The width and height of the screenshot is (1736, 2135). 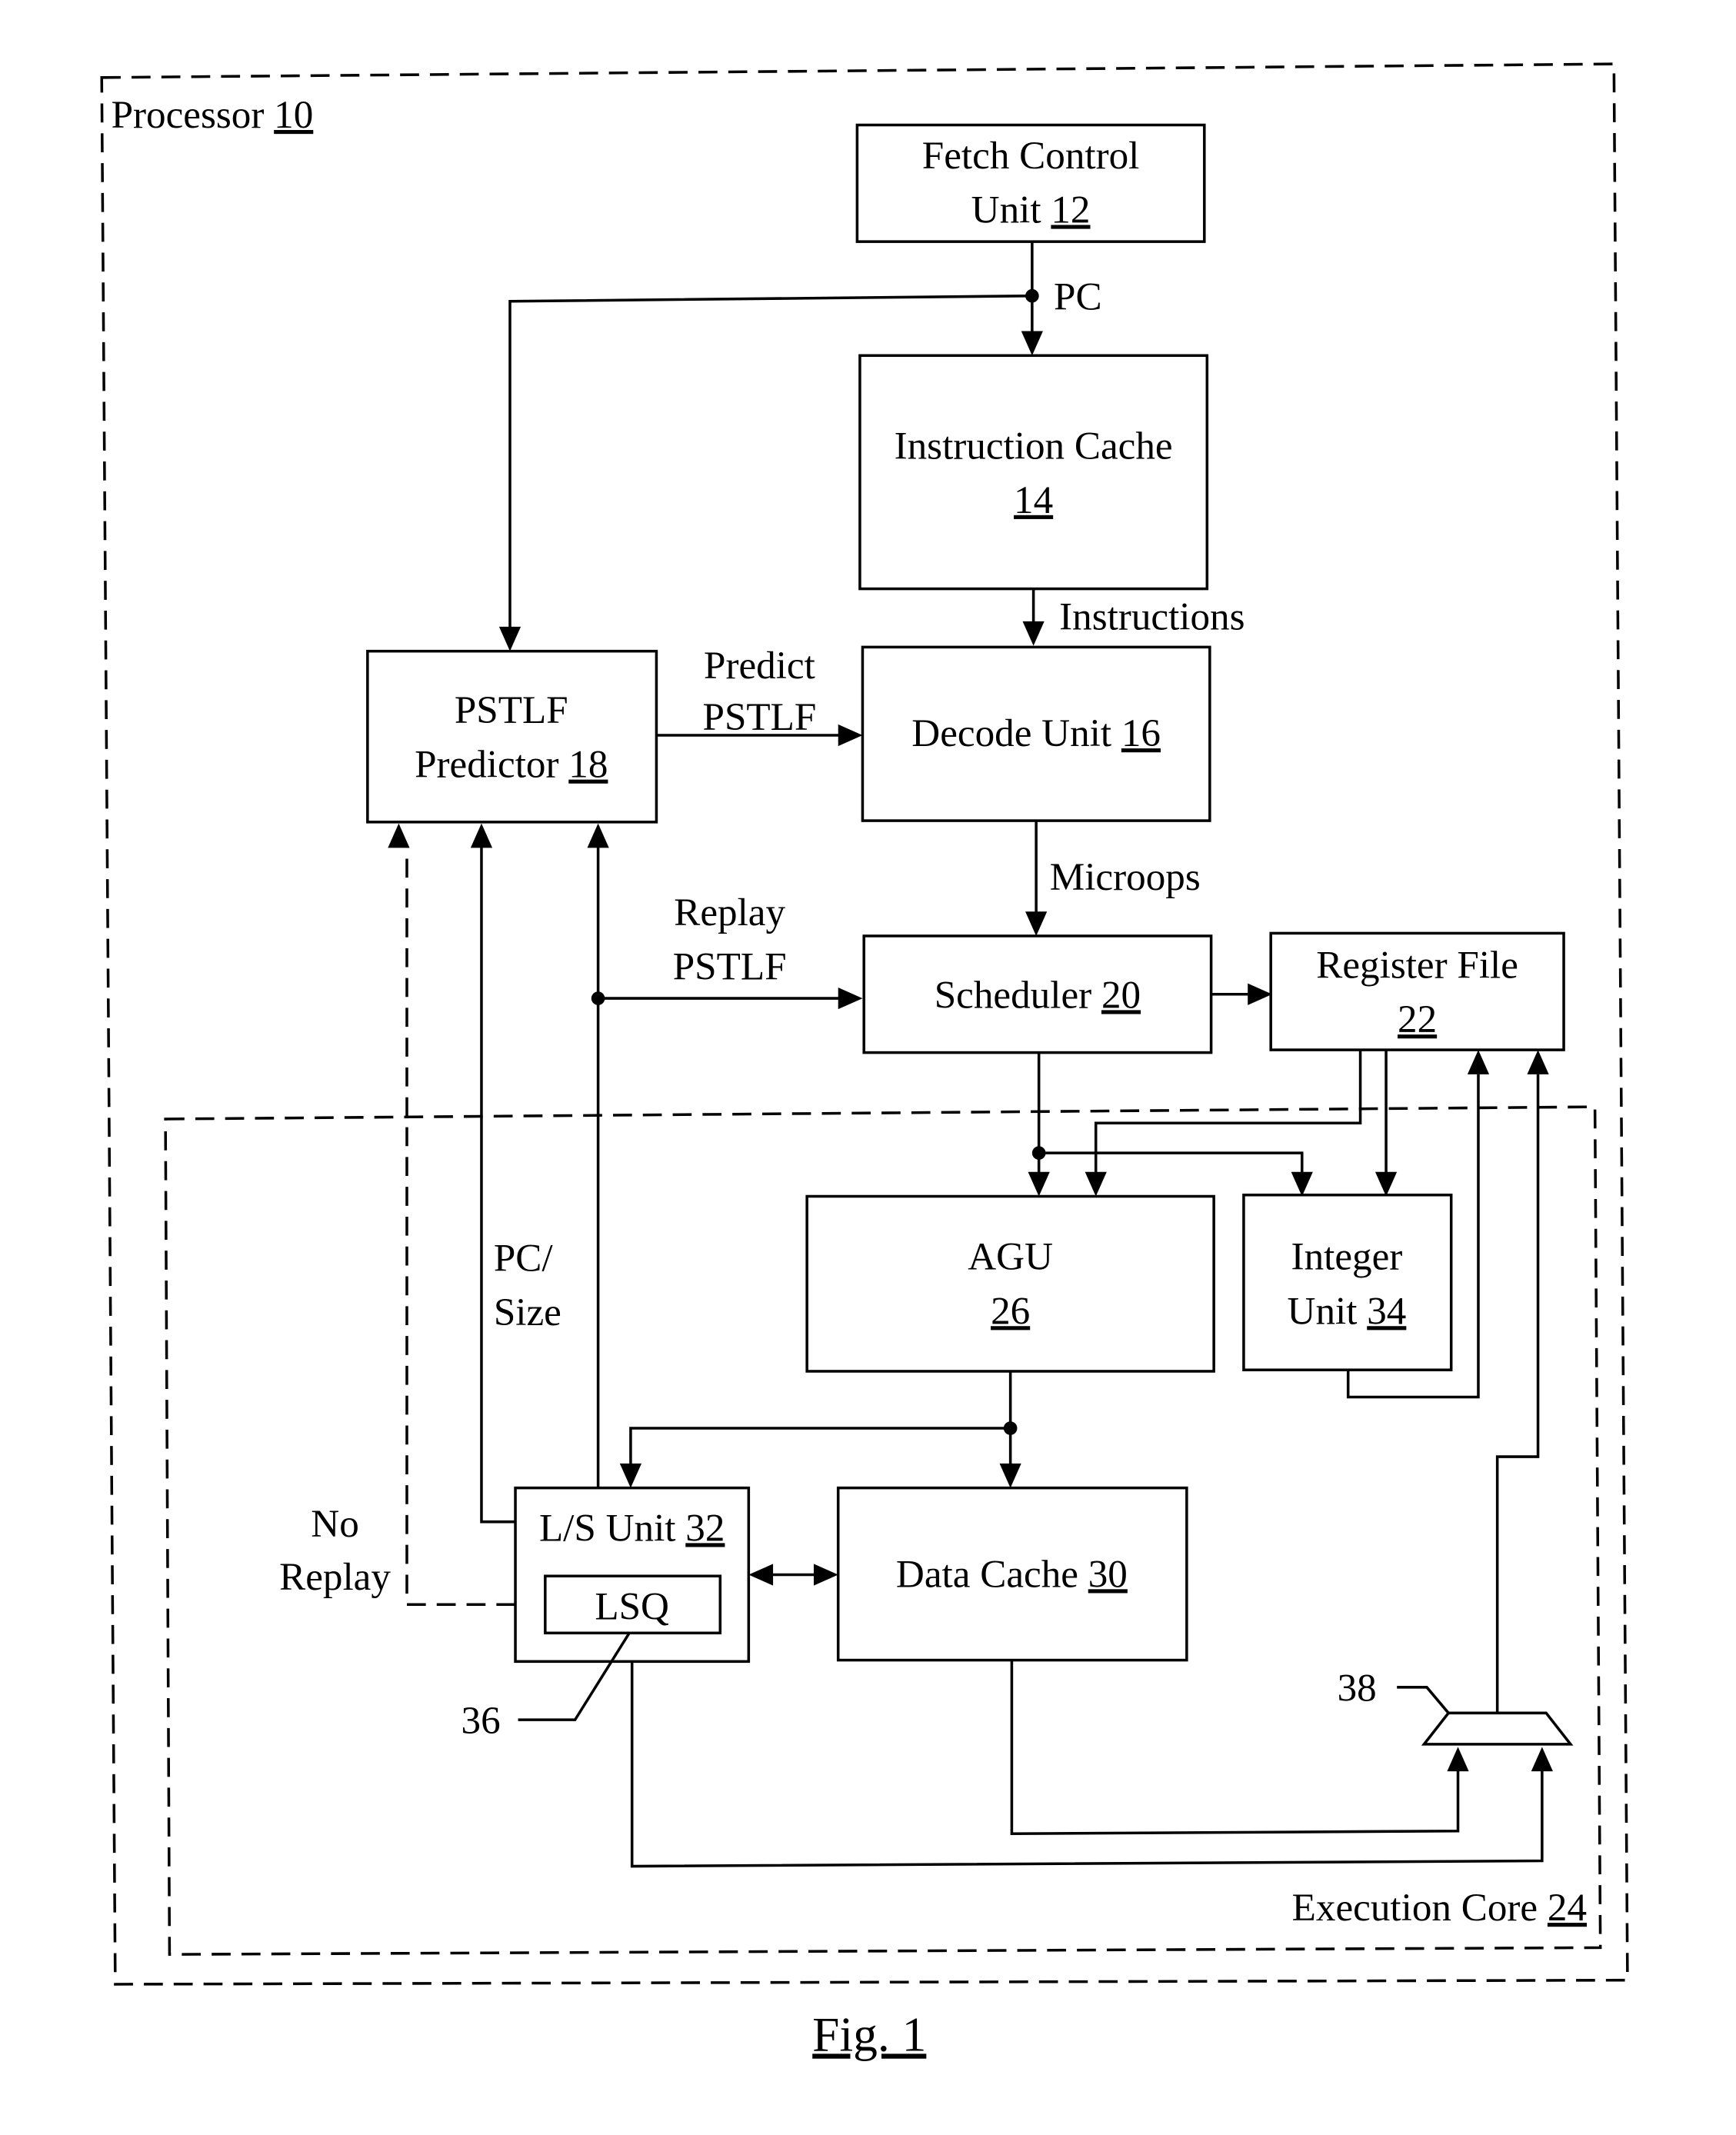 What do you see at coordinates (1497, 1728) in the screenshot?
I see `result-mux` at bounding box center [1497, 1728].